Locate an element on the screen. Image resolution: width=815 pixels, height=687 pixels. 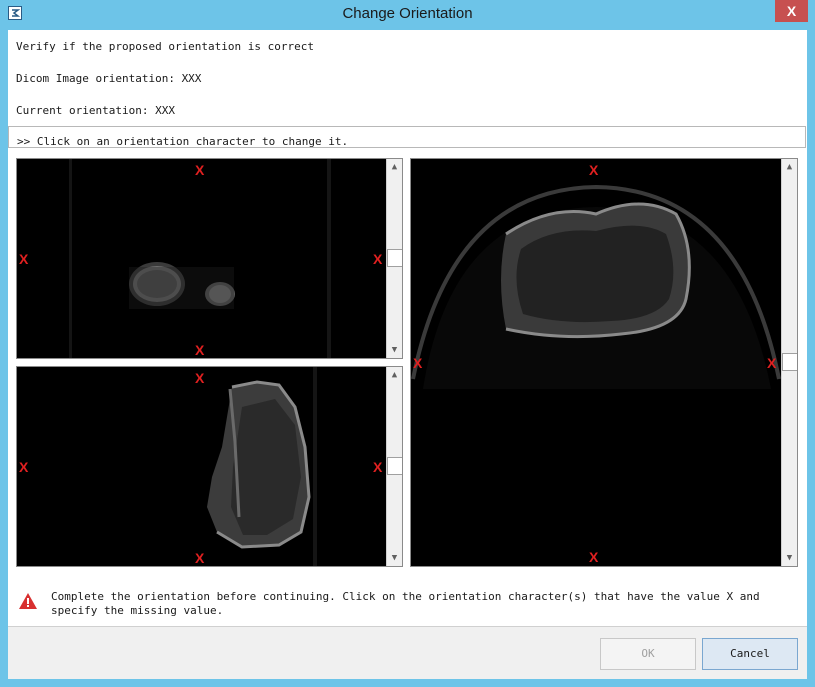
top-left-scrollbar: ▲ ▼ is located at coordinates (394, 258).